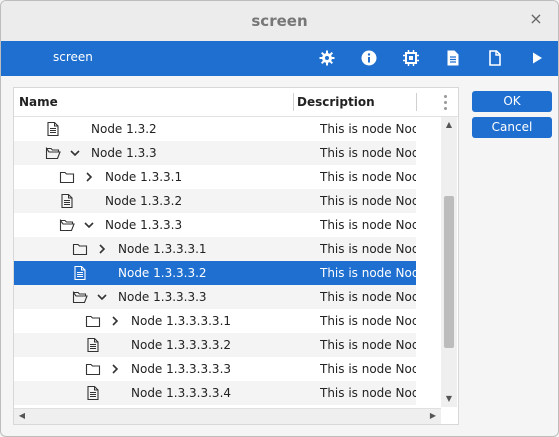  What do you see at coordinates (411, 58) in the screenshot?
I see `chip-icon` at bounding box center [411, 58].